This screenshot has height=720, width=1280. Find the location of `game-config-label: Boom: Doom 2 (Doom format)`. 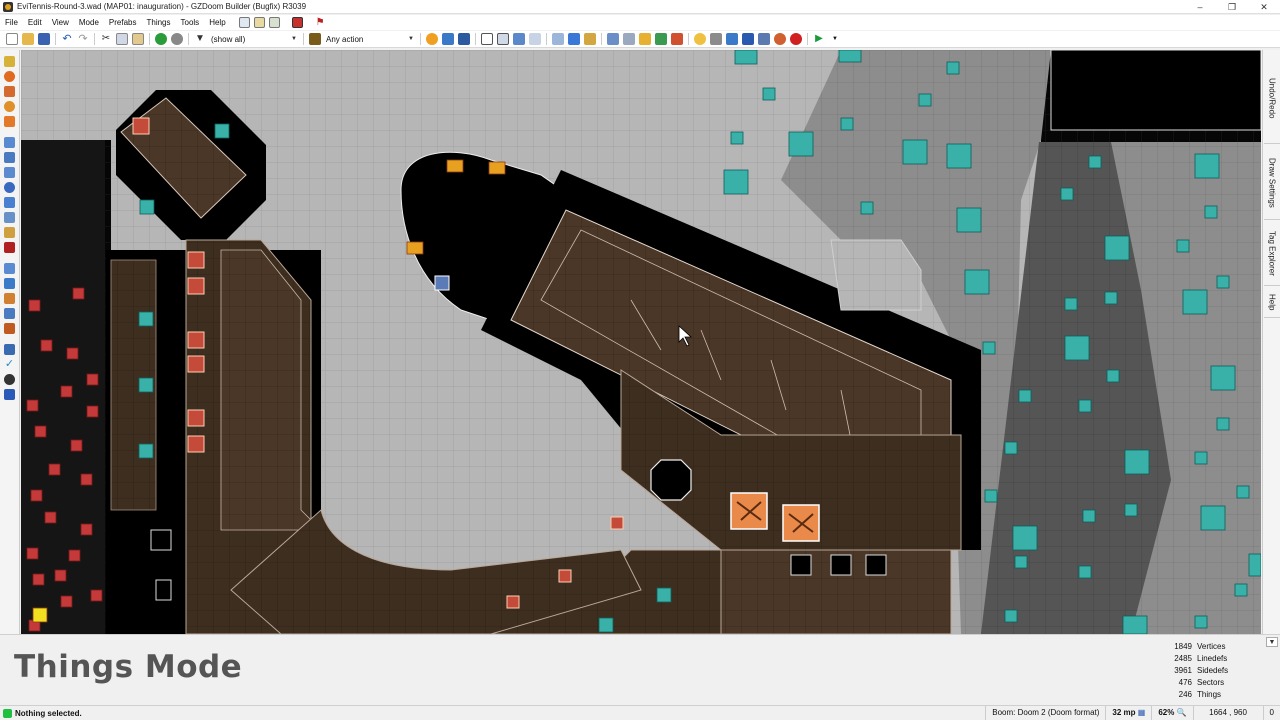

game-config-label: Boom: Doom 2 (Doom format) is located at coordinates (1045, 713).